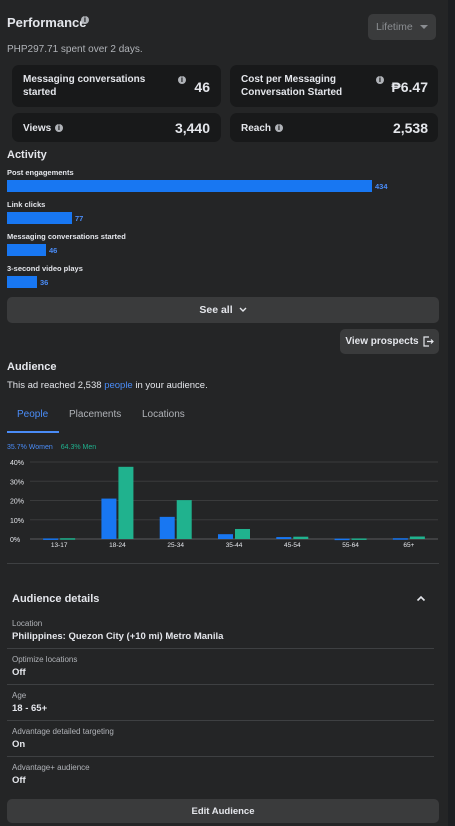  Describe the element at coordinates (350, 545) in the screenshot. I see `x-tick-label: 55-64` at that location.